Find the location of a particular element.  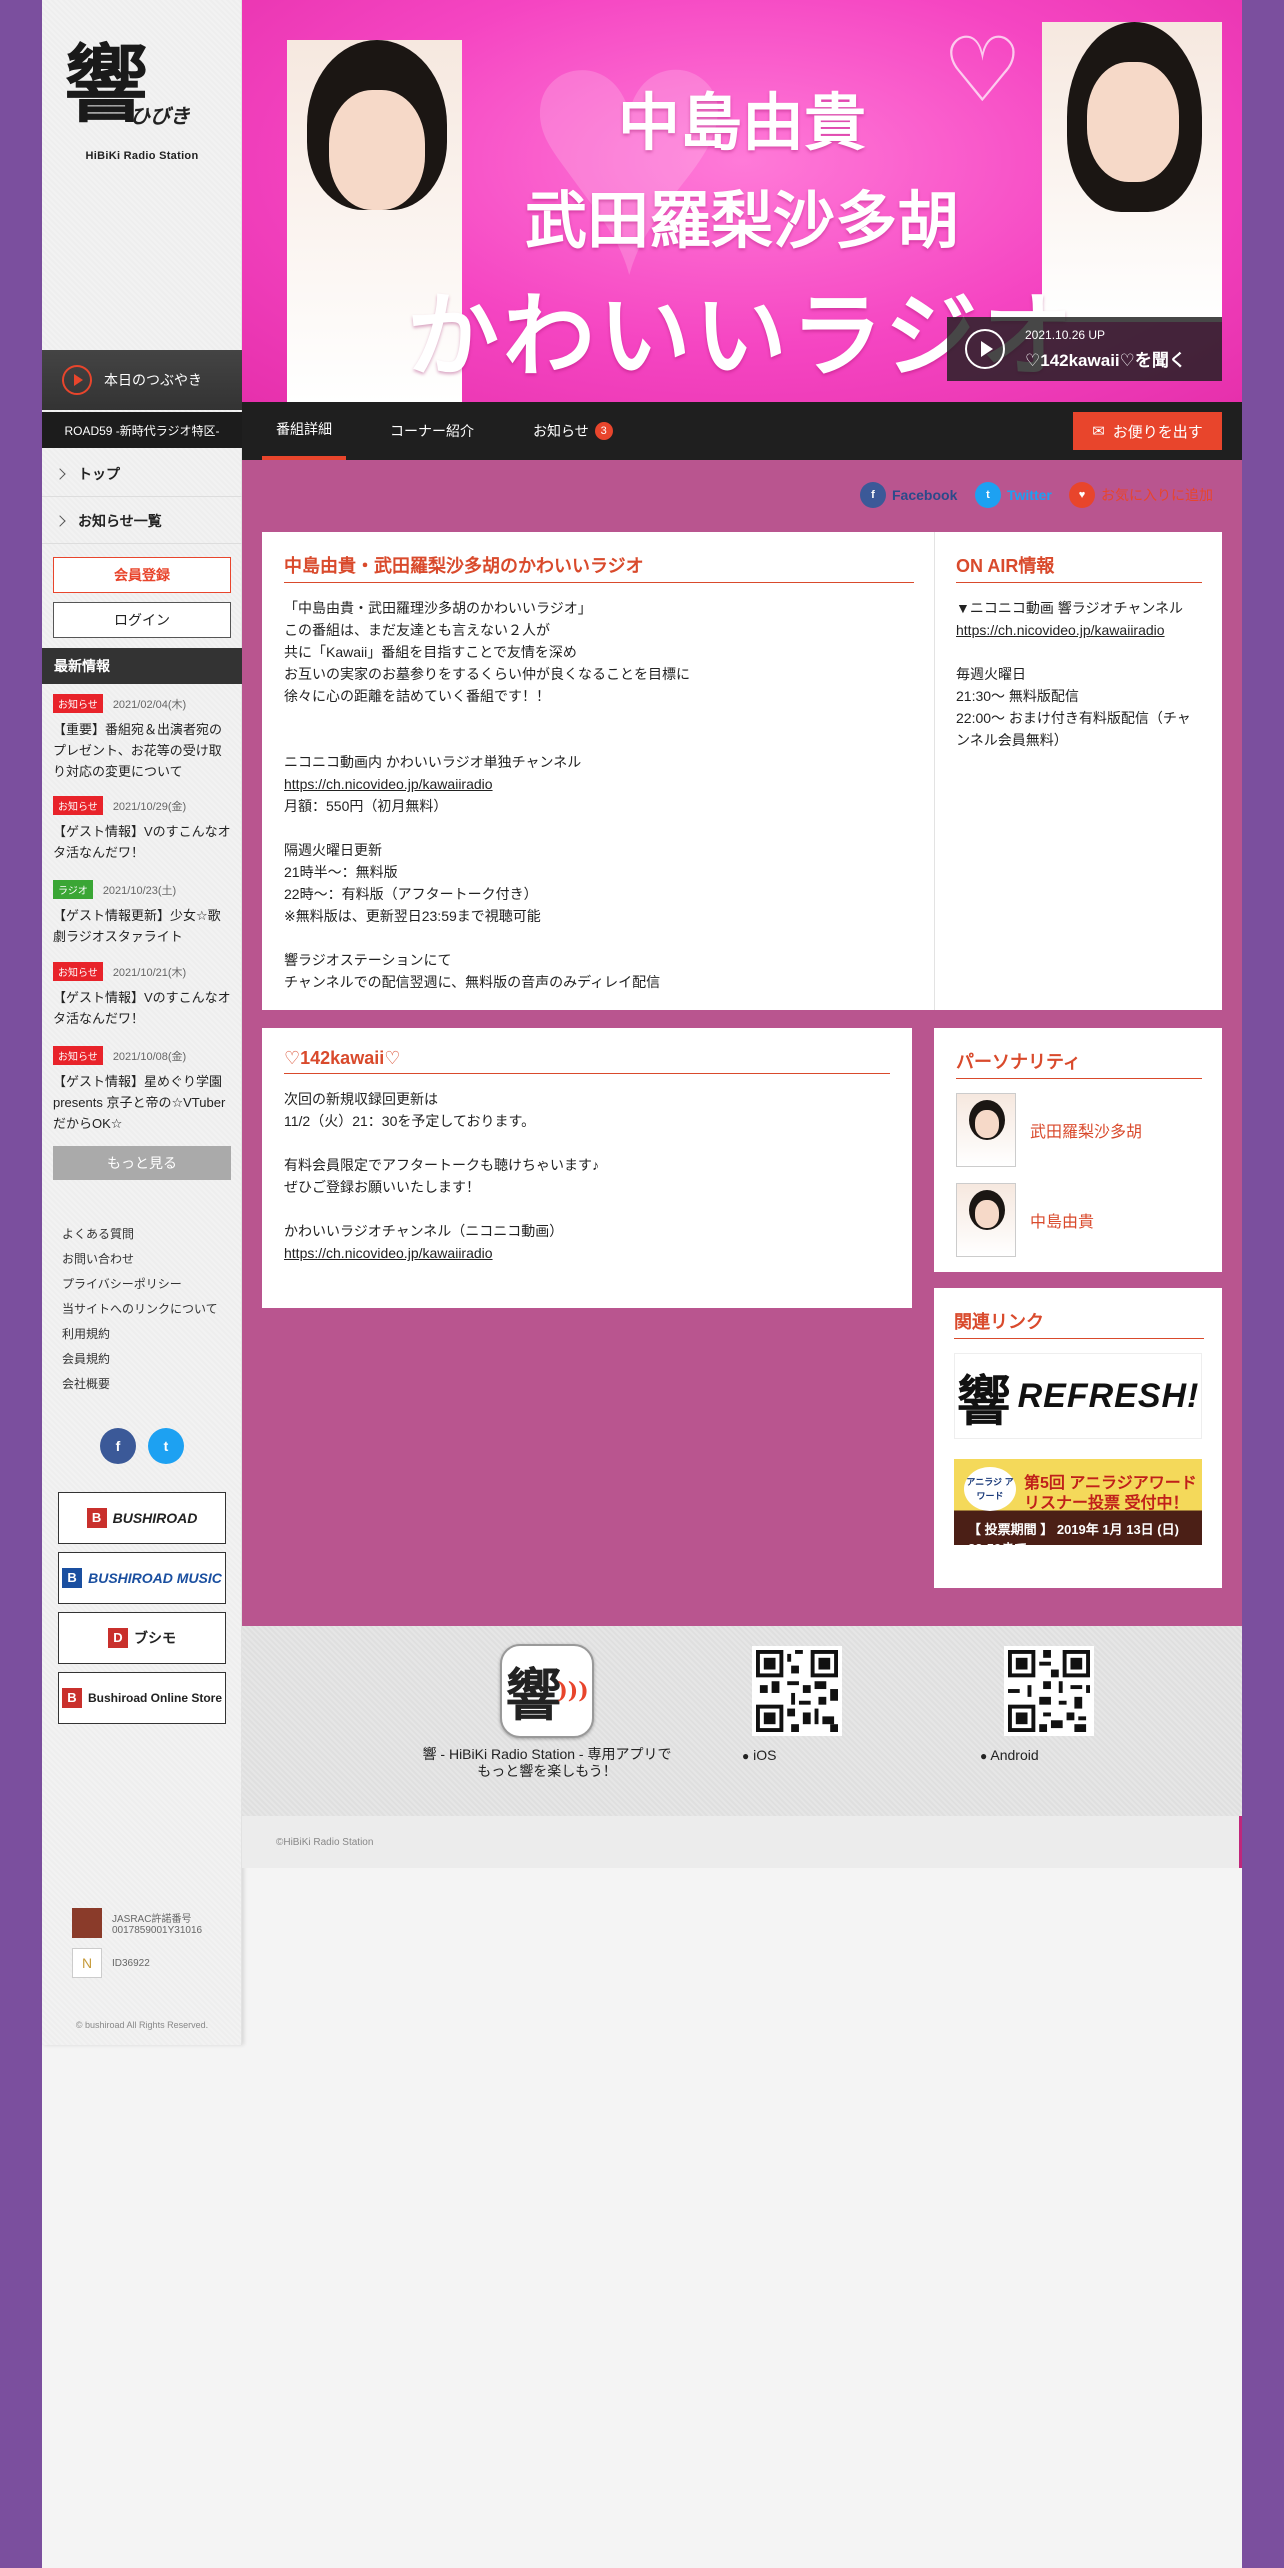

footer-link-privacy: プライバシーポリシー is located at coordinates (140, 1284).